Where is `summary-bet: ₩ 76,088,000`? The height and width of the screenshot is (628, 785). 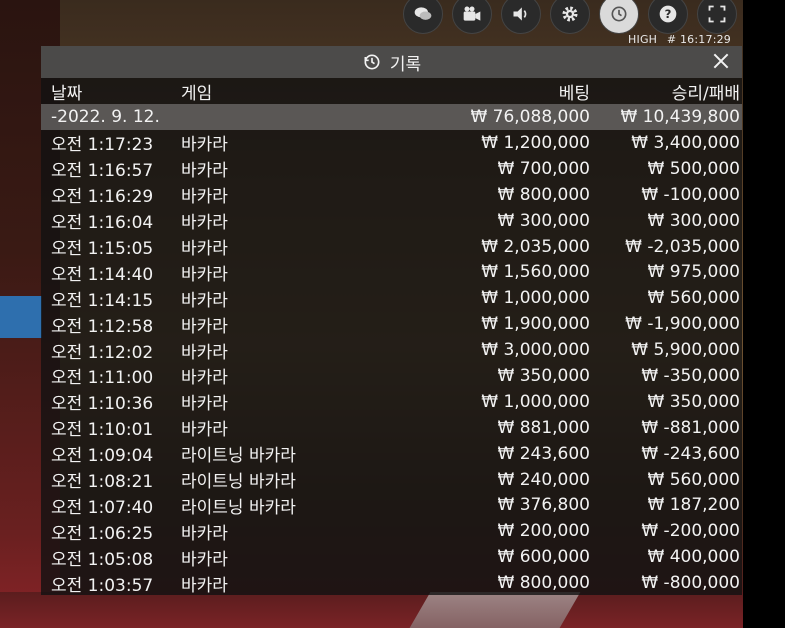 summary-bet: ₩ 76,088,000 is located at coordinates (530, 117).